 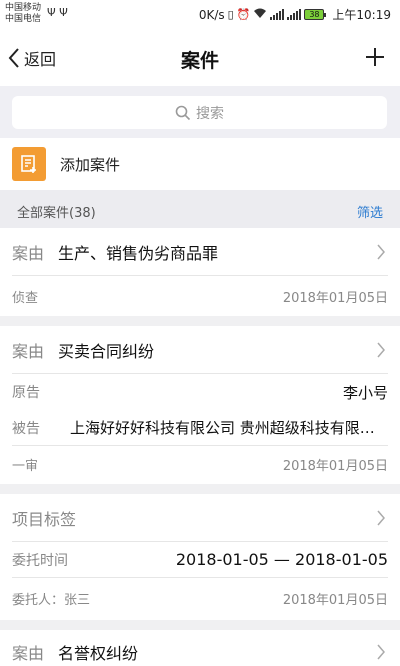 What do you see at coordinates (200, 296) in the screenshot?
I see `case-meta-row: 侦查 2018年01月05日` at bounding box center [200, 296].